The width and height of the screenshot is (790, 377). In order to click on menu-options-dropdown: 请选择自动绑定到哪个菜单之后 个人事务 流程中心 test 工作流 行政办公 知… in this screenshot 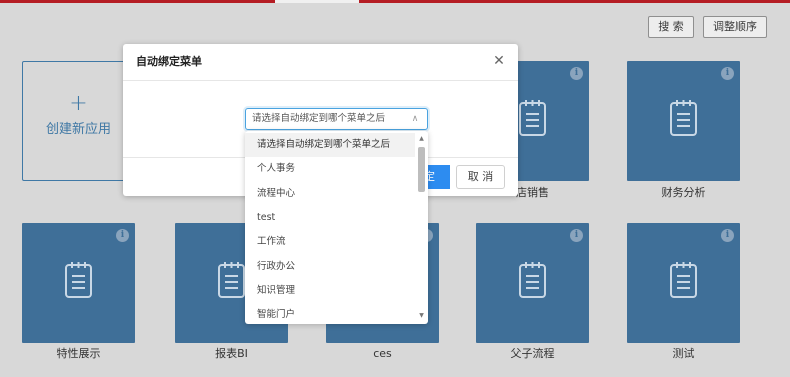, I will do `click(336, 227)`.